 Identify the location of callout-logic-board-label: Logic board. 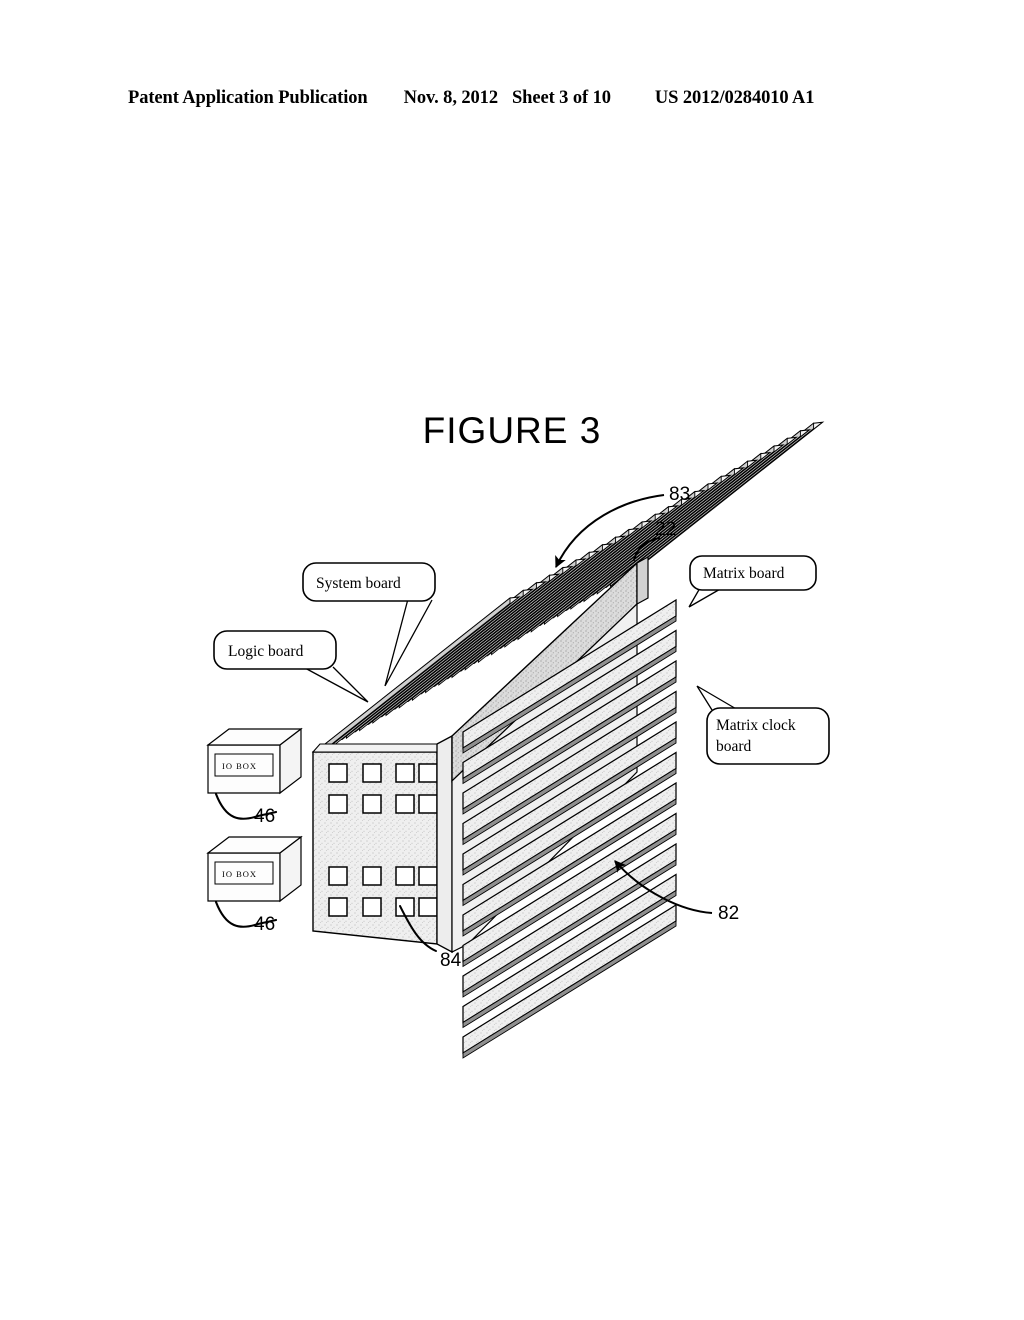
(266, 651).